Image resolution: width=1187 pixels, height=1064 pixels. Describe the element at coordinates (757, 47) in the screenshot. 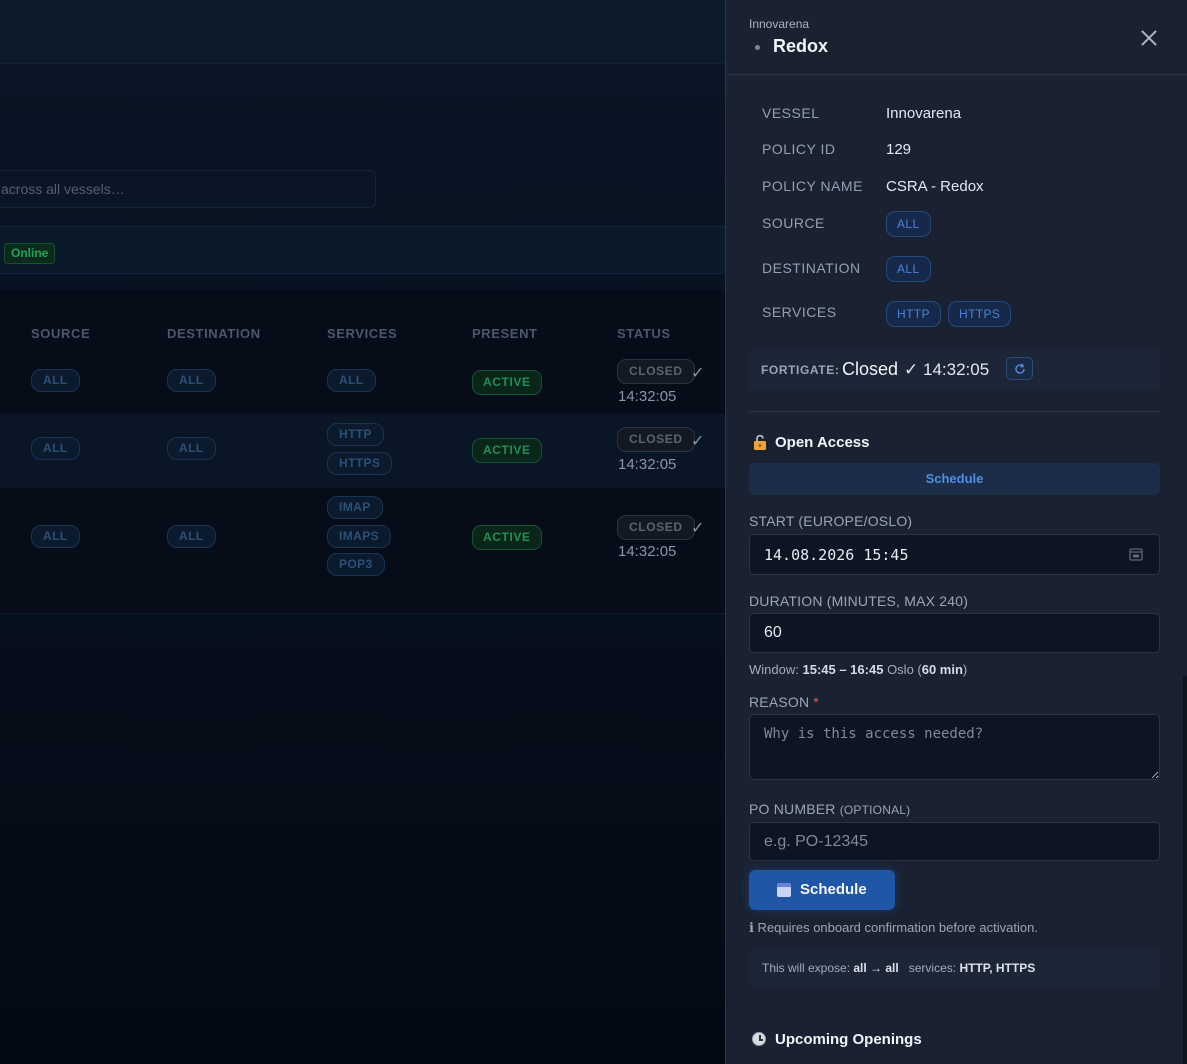

I see `status-dot-icon` at that location.